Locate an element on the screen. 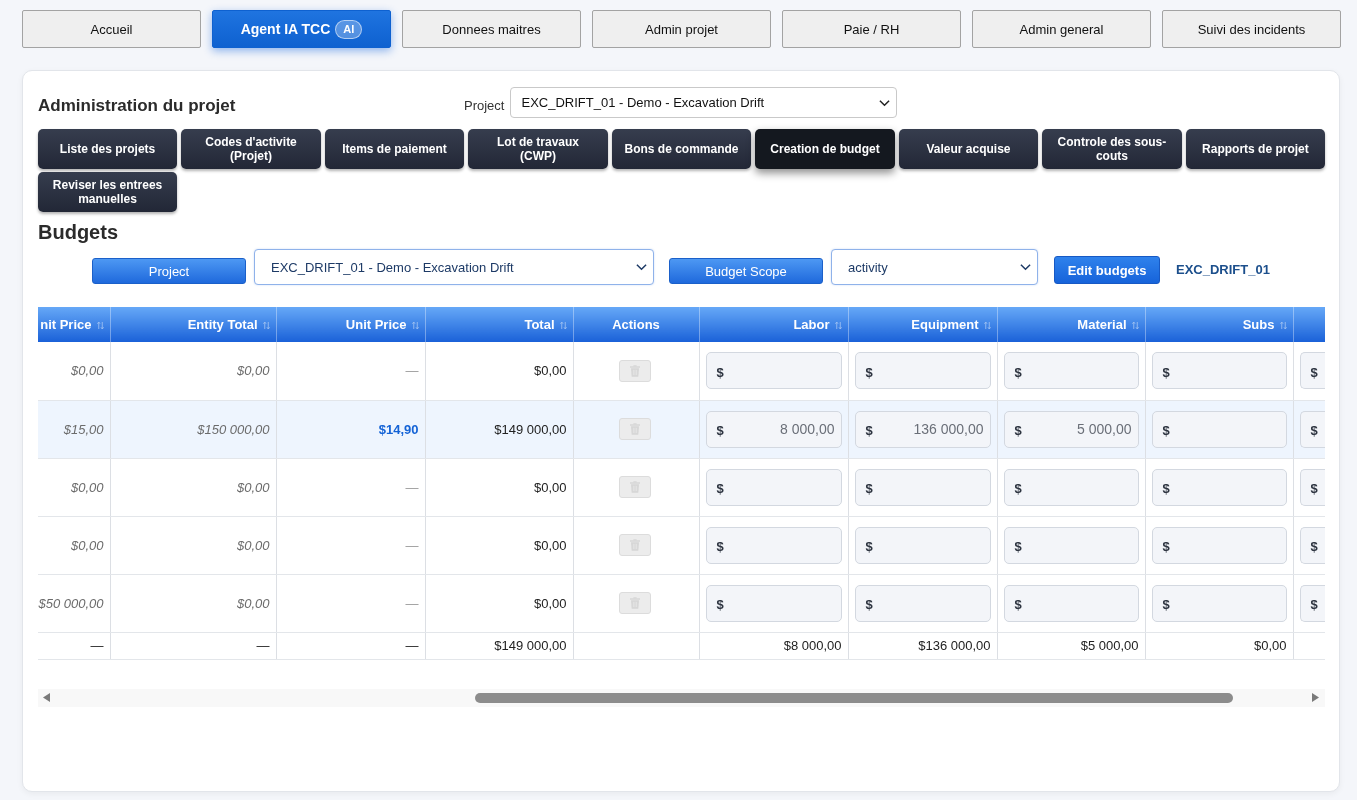 This screenshot has height=800, width=1357. column-header: nit Price is located at coordinates (74, 324).